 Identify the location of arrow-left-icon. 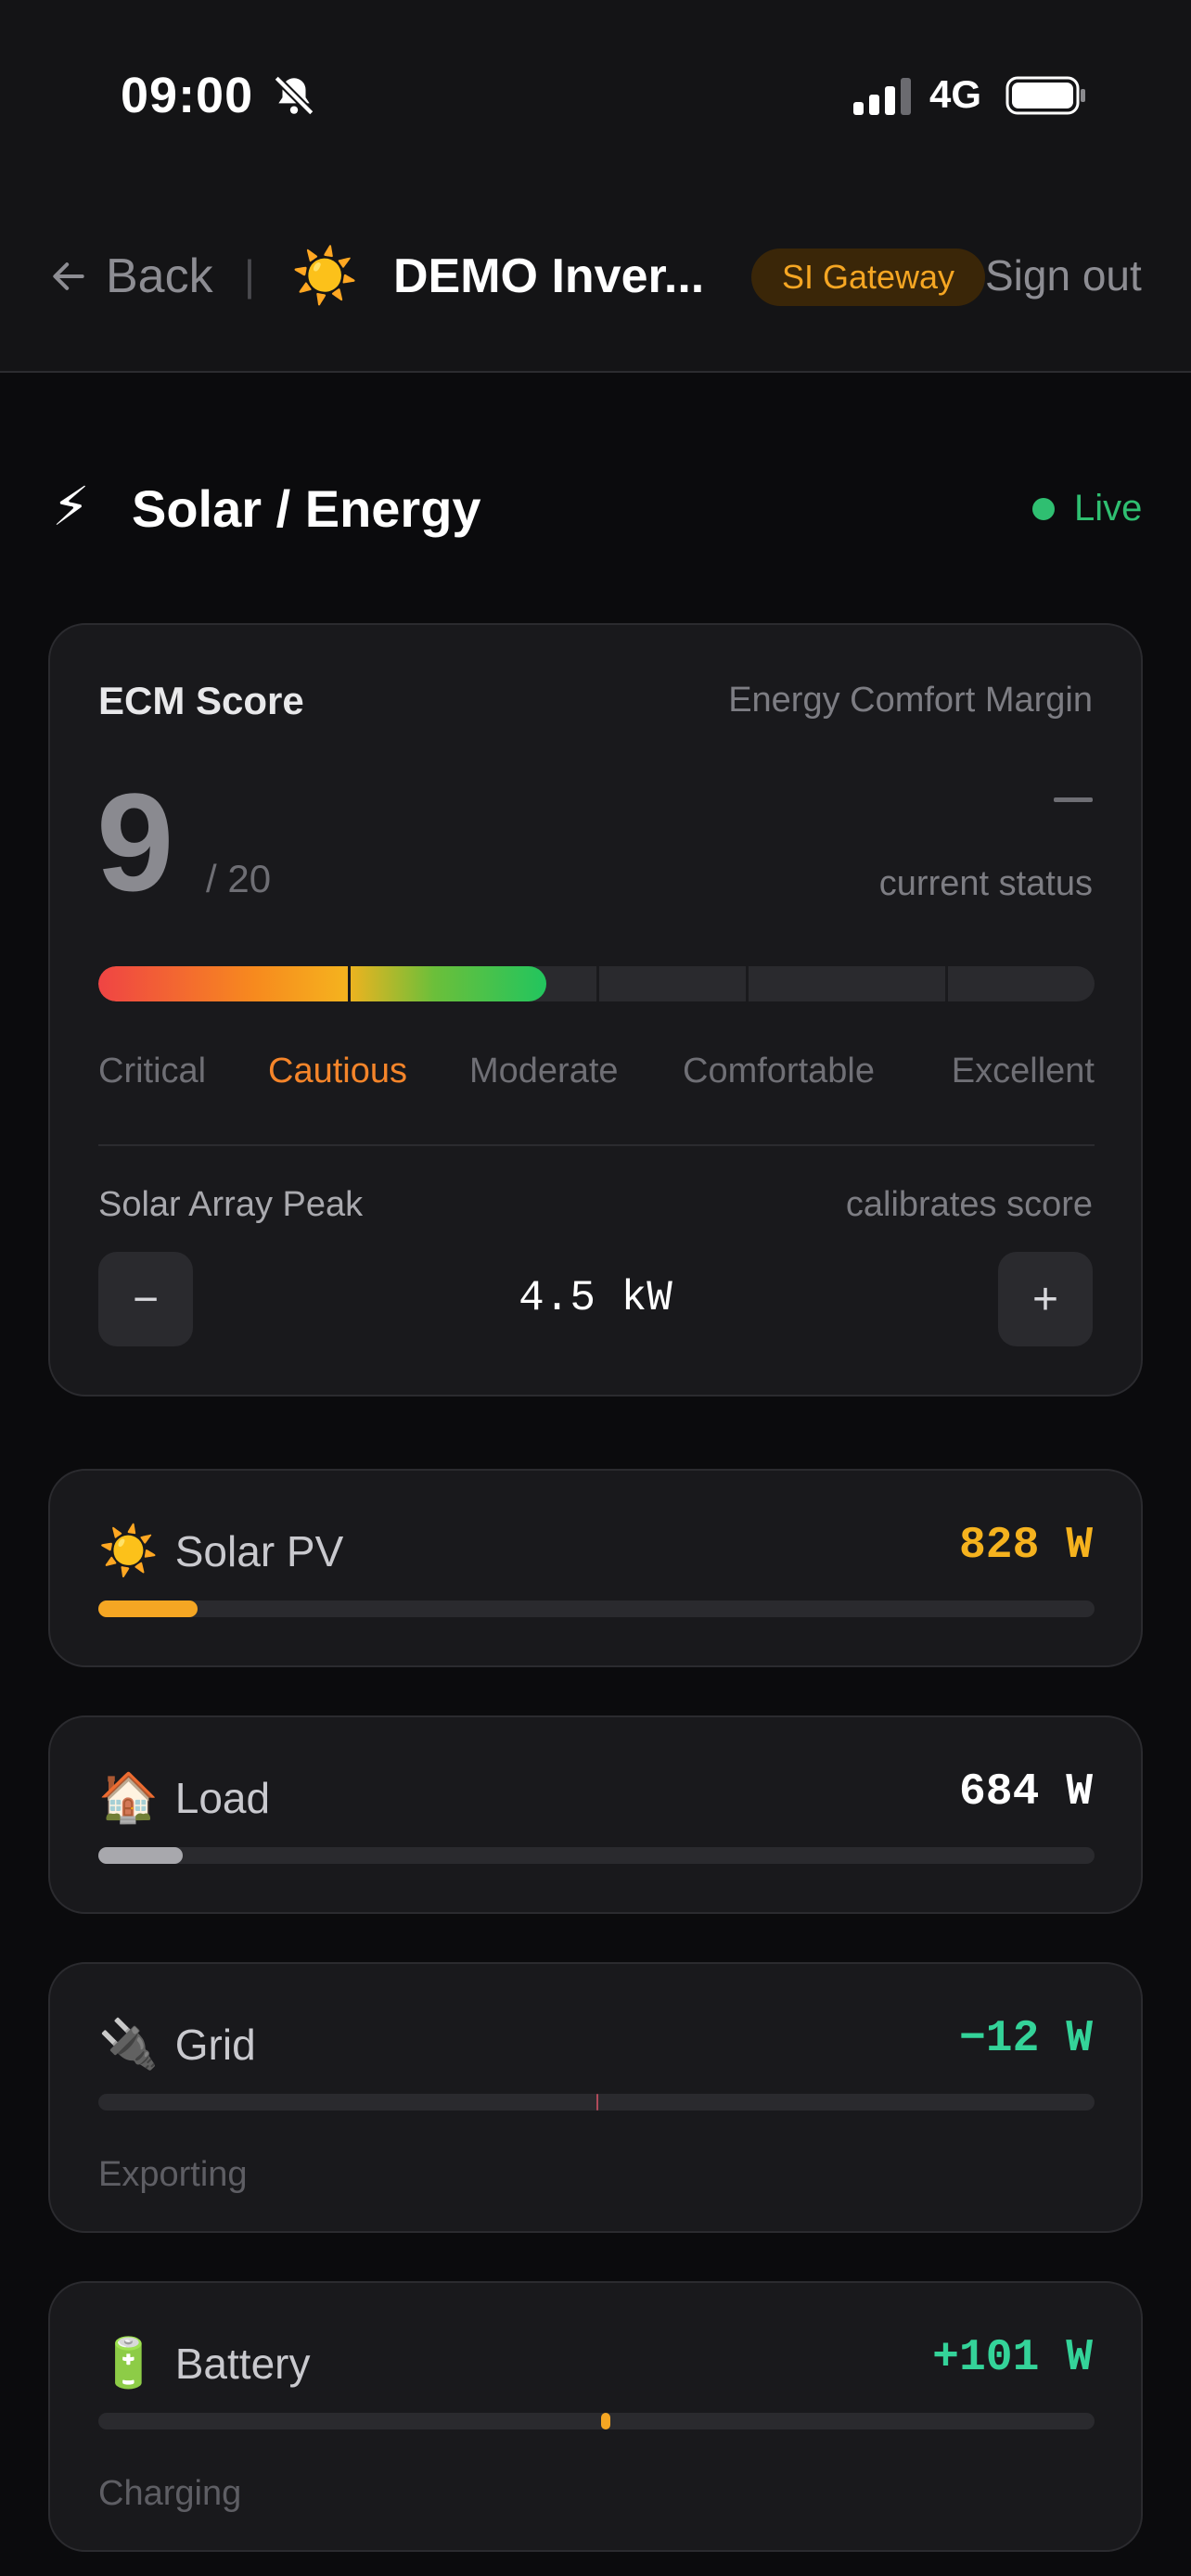
(68, 276).